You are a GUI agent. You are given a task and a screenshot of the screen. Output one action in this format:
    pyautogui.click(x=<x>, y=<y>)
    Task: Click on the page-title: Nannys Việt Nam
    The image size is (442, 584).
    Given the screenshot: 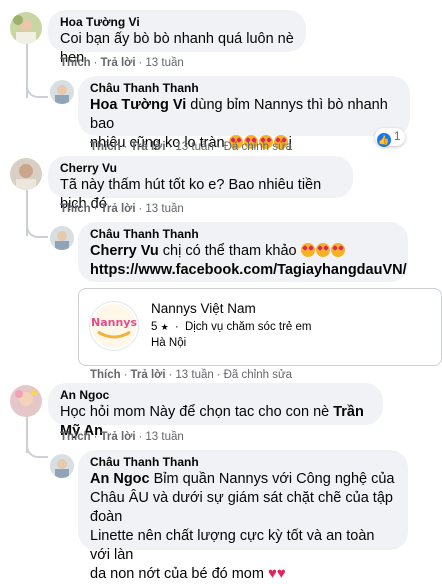 What is the action you would take?
    pyautogui.click(x=203, y=308)
    